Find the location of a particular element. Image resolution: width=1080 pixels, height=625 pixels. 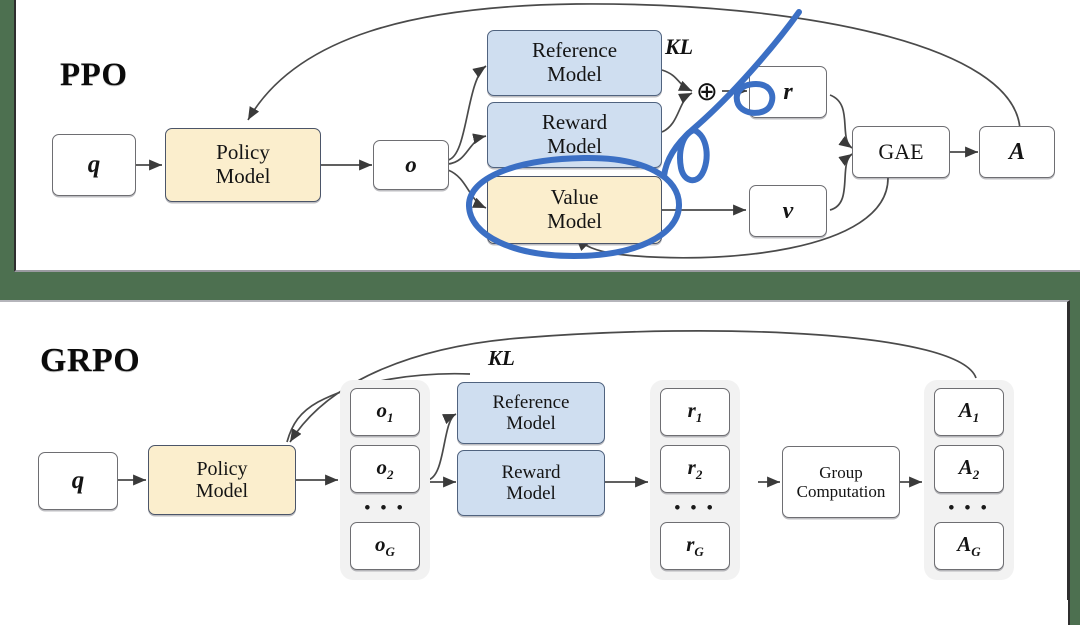

grpo-node-policy-model: Policy Model is located at coordinates (222, 480).